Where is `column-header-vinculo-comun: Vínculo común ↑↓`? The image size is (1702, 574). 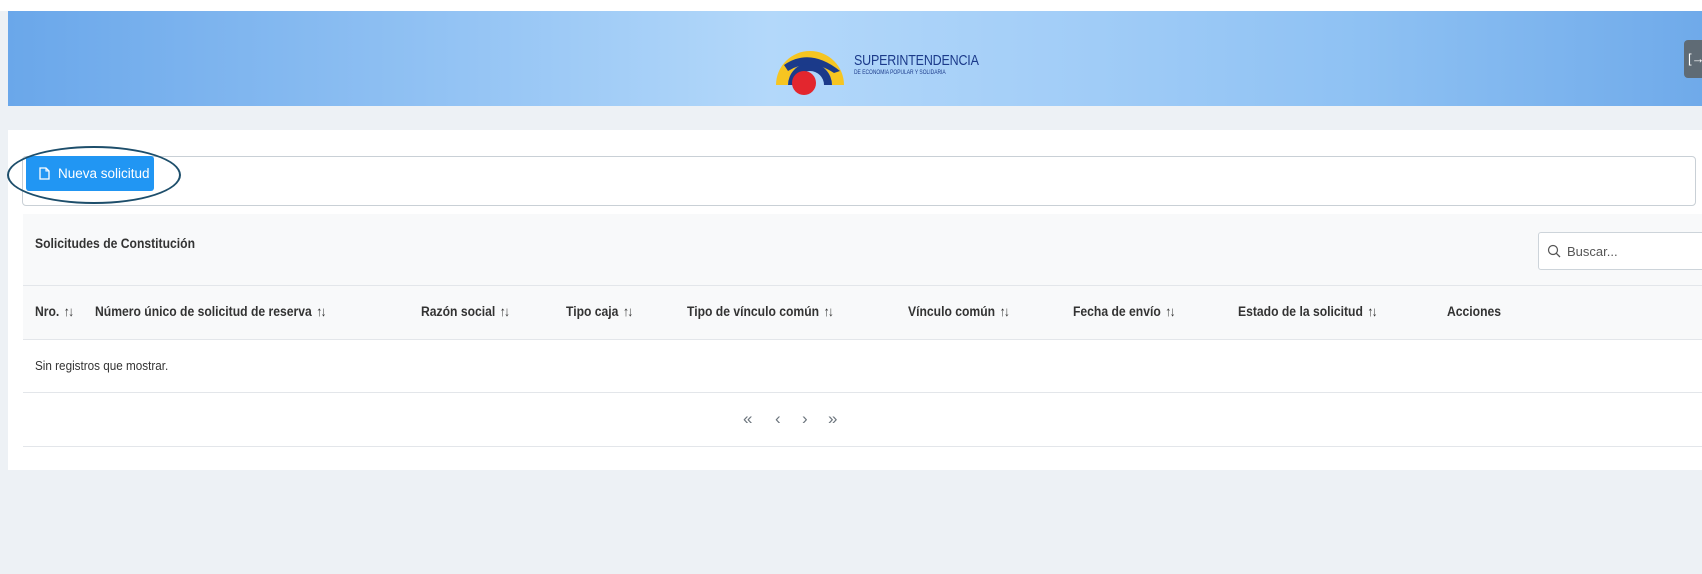
column-header-vinculo-comun: Vínculo común ↑↓ is located at coordinates (959, 311).